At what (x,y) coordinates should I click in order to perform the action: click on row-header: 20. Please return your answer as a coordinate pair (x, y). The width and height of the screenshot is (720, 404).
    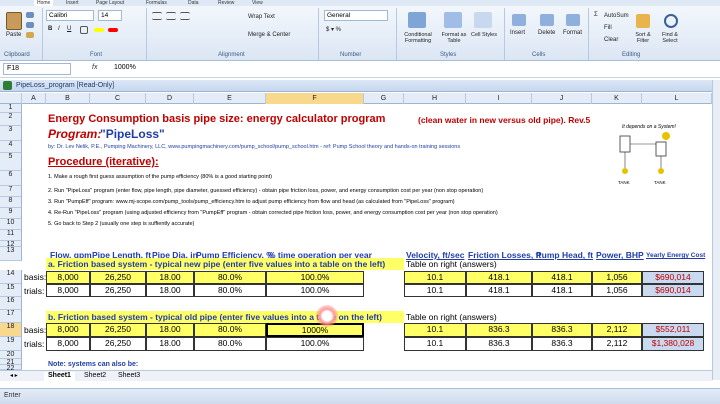
    Looking at the image, I should click on (11, 355).